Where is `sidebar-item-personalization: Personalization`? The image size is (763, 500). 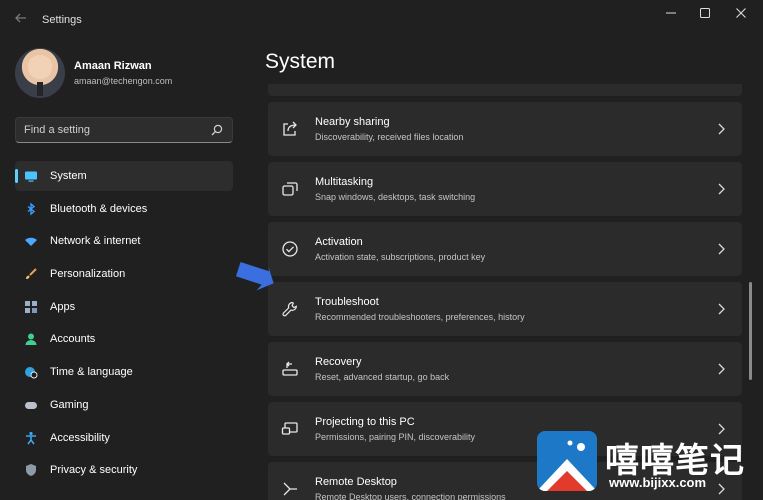
sidebar-item-personalization: Personalization is located at coordinates (124, 274).